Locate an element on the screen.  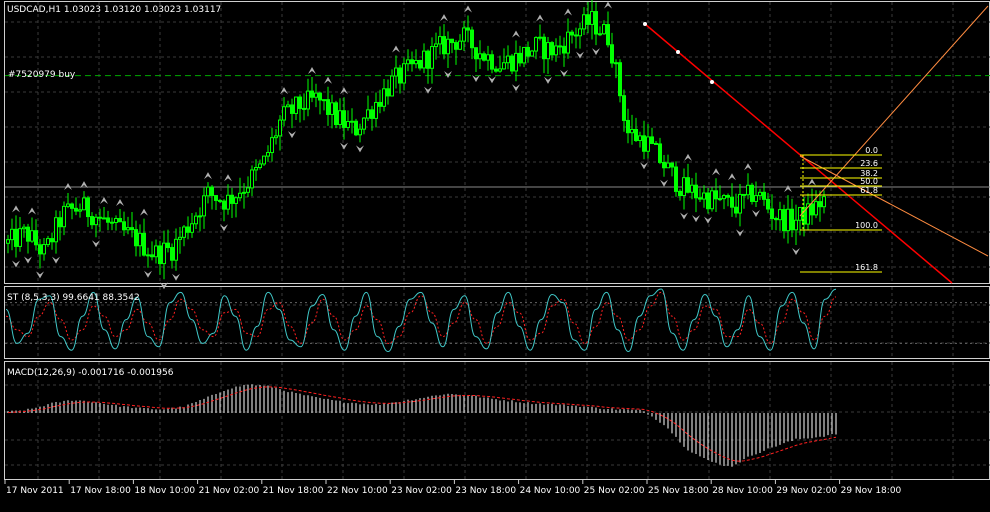
fib-level-label: 50.0 is located at coordinates (869, 181).